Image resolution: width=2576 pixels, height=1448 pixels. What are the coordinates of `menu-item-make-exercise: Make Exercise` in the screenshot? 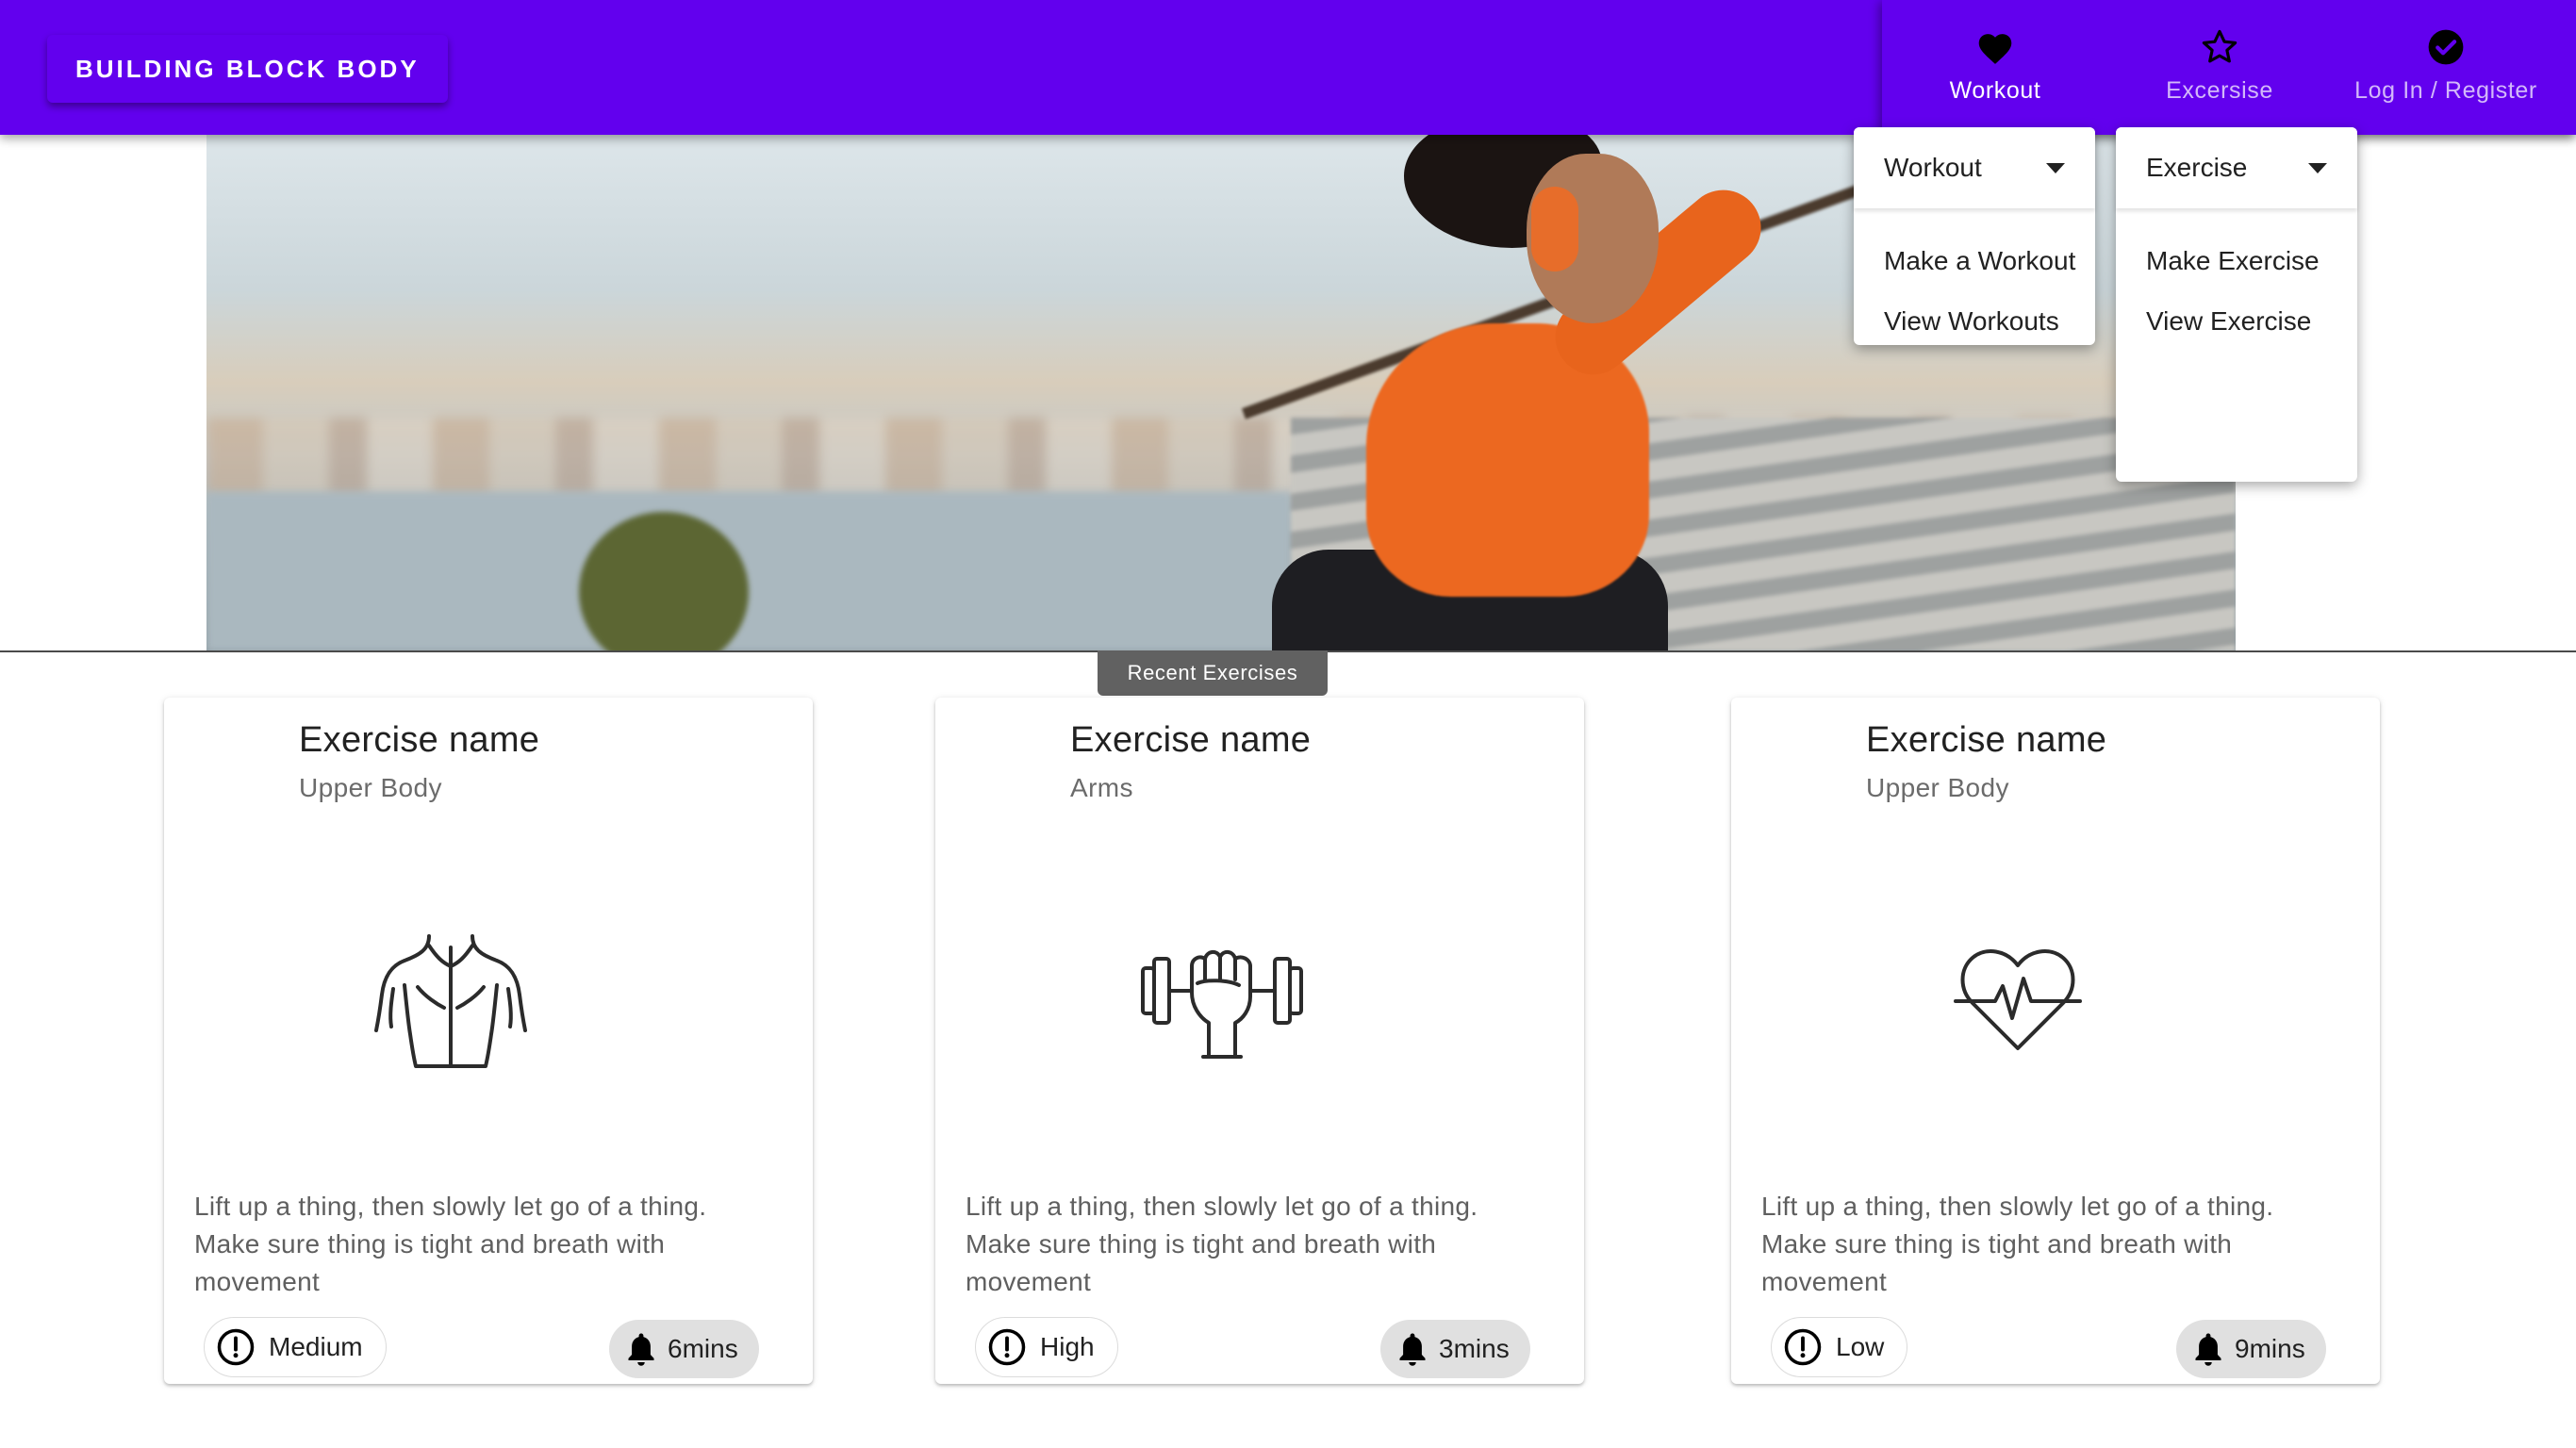 It's located at (2236, 261).